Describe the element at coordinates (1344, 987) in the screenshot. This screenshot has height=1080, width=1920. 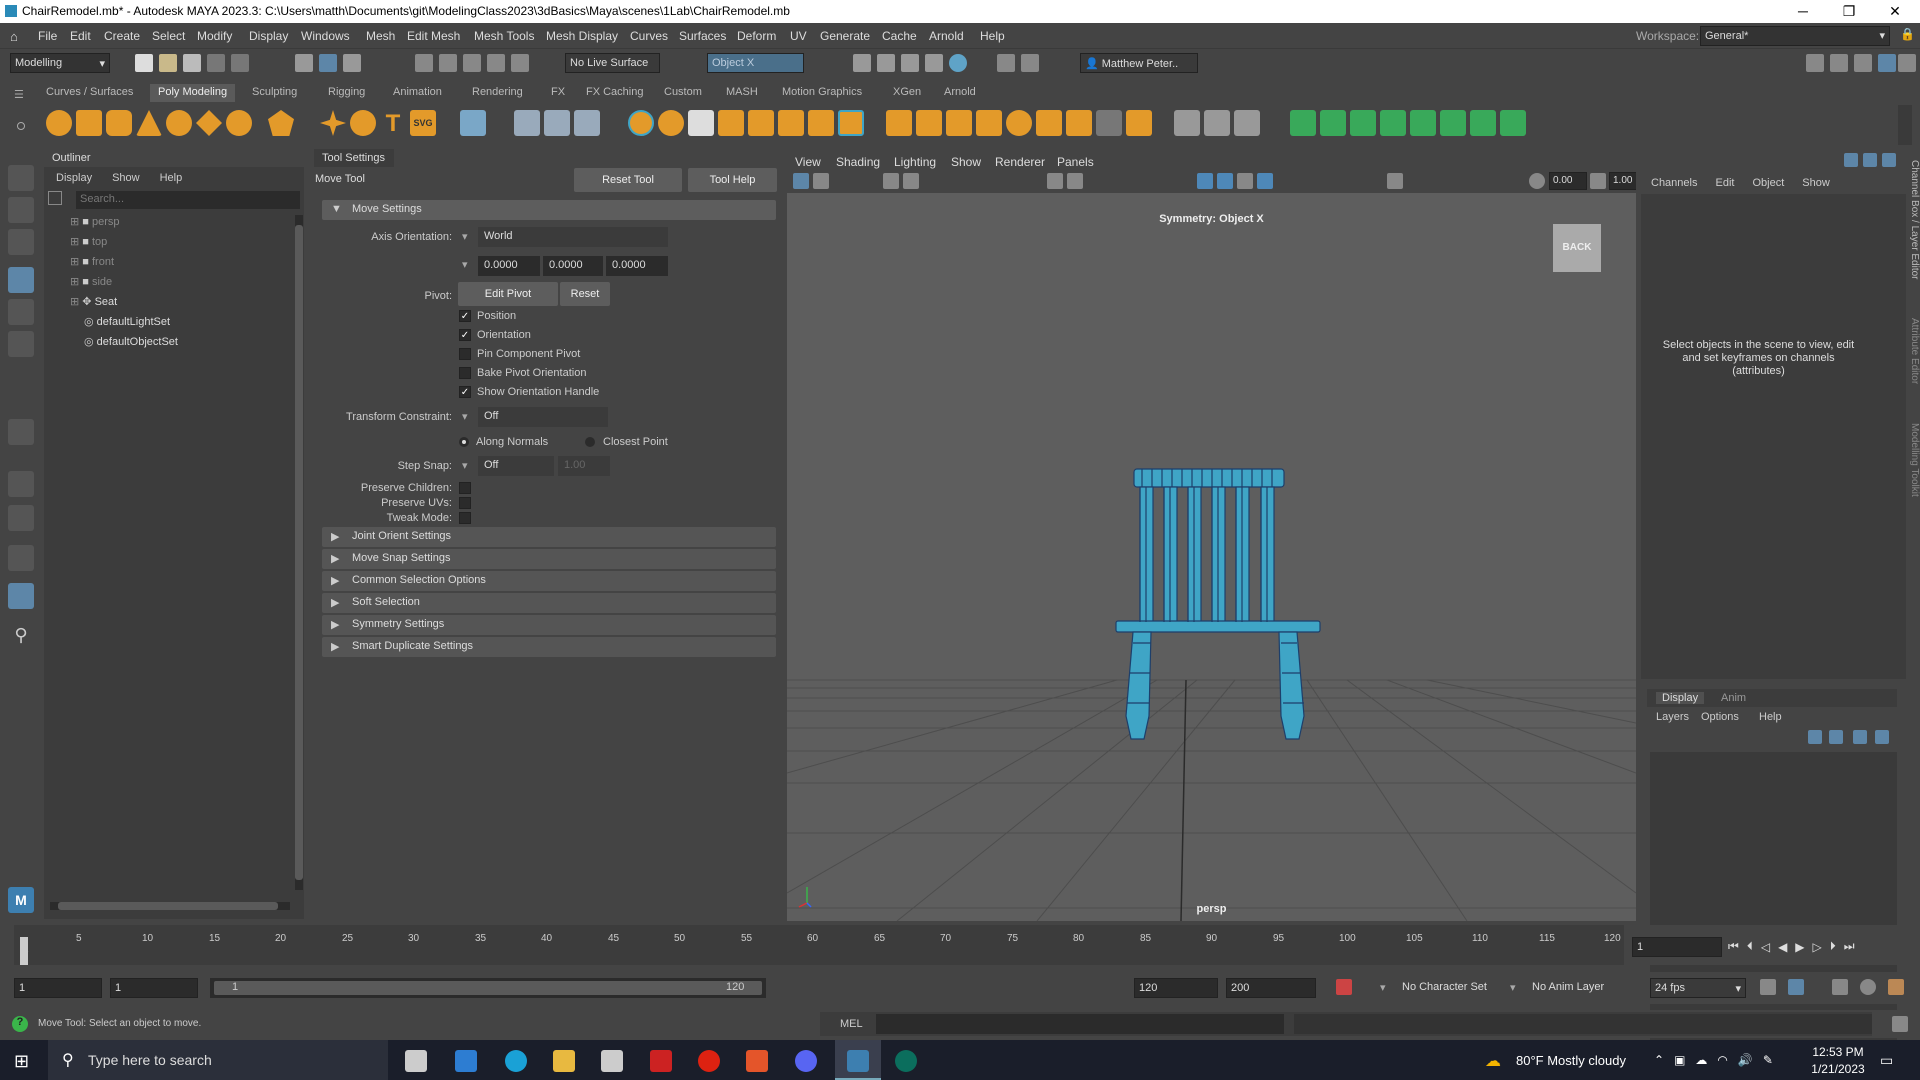
I see `auto-key-icon` at that location.